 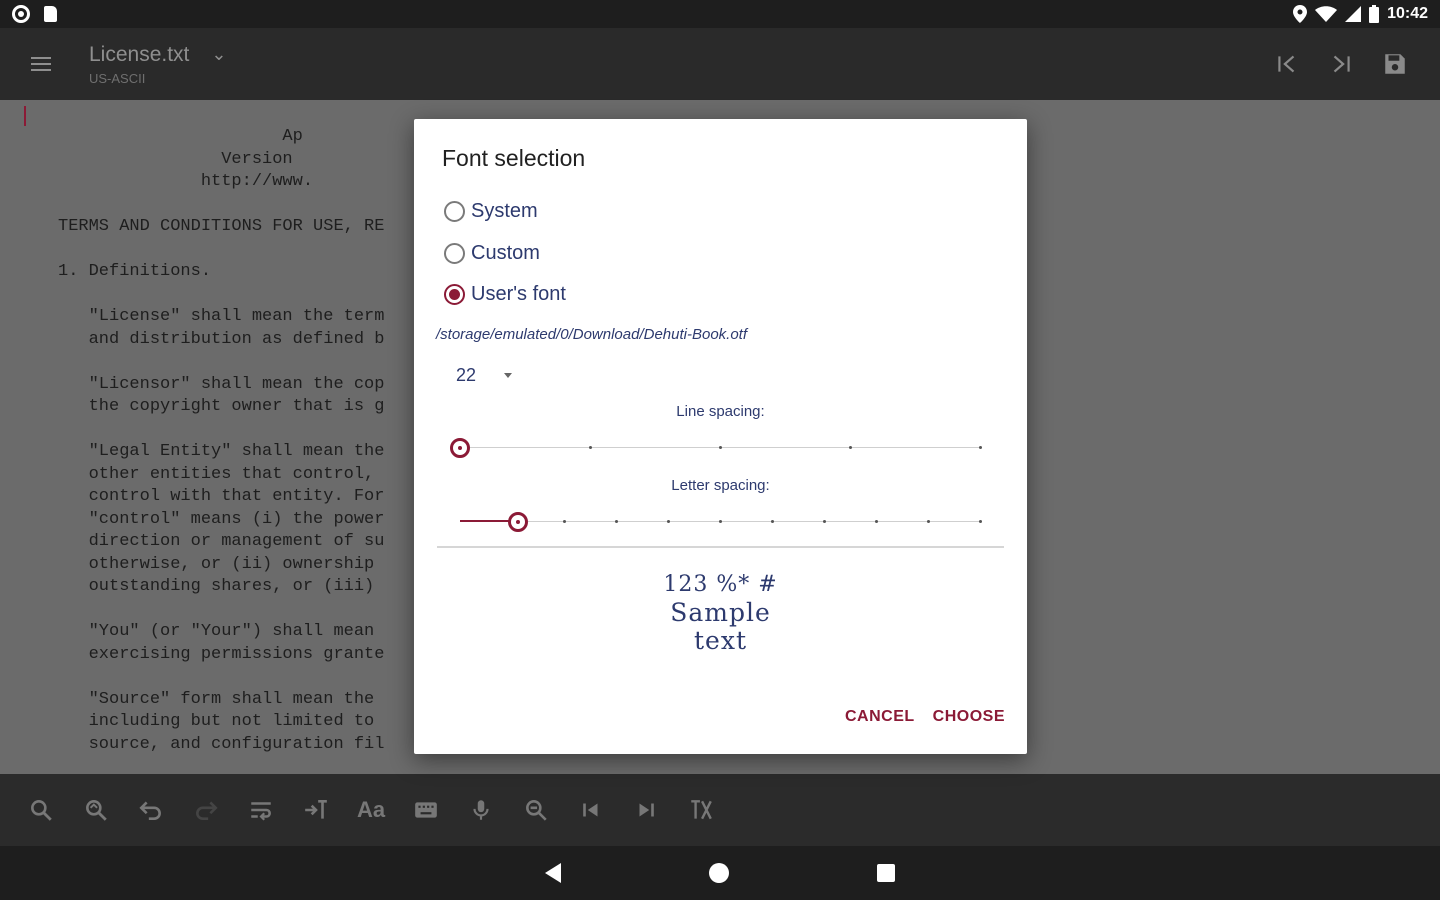 What do you see at coordinates (21, 14) in the screenshot?
I see `settings-icon` at bounding box center [21, 14].